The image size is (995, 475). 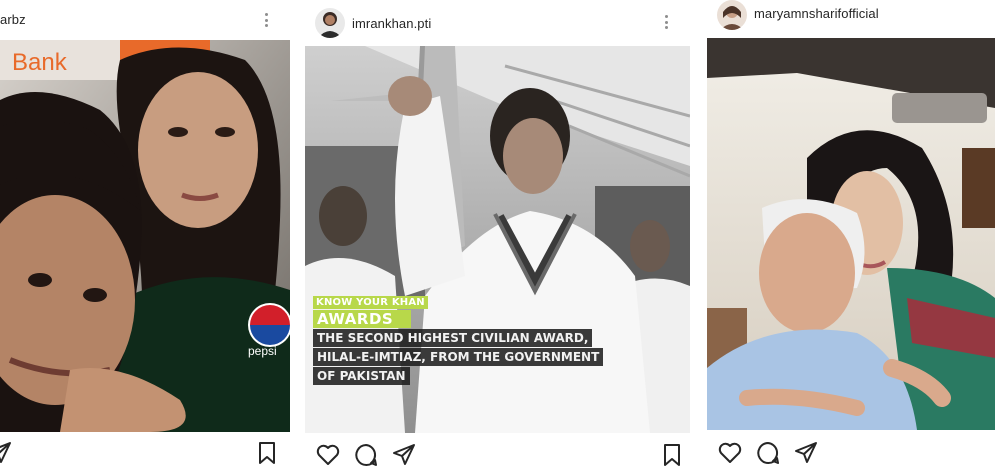 What do you see at coordinates (13, 19) in the screenshot?
I see `post-username: arbz` at bounding box center [13, 19].